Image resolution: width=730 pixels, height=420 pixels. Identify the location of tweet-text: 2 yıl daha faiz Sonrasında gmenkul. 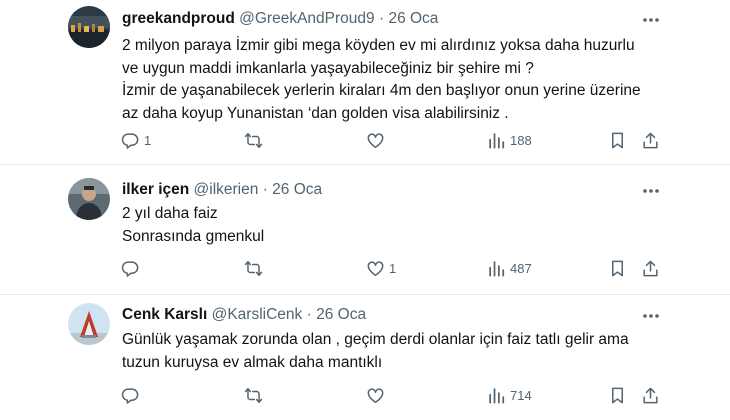
(402, 225).